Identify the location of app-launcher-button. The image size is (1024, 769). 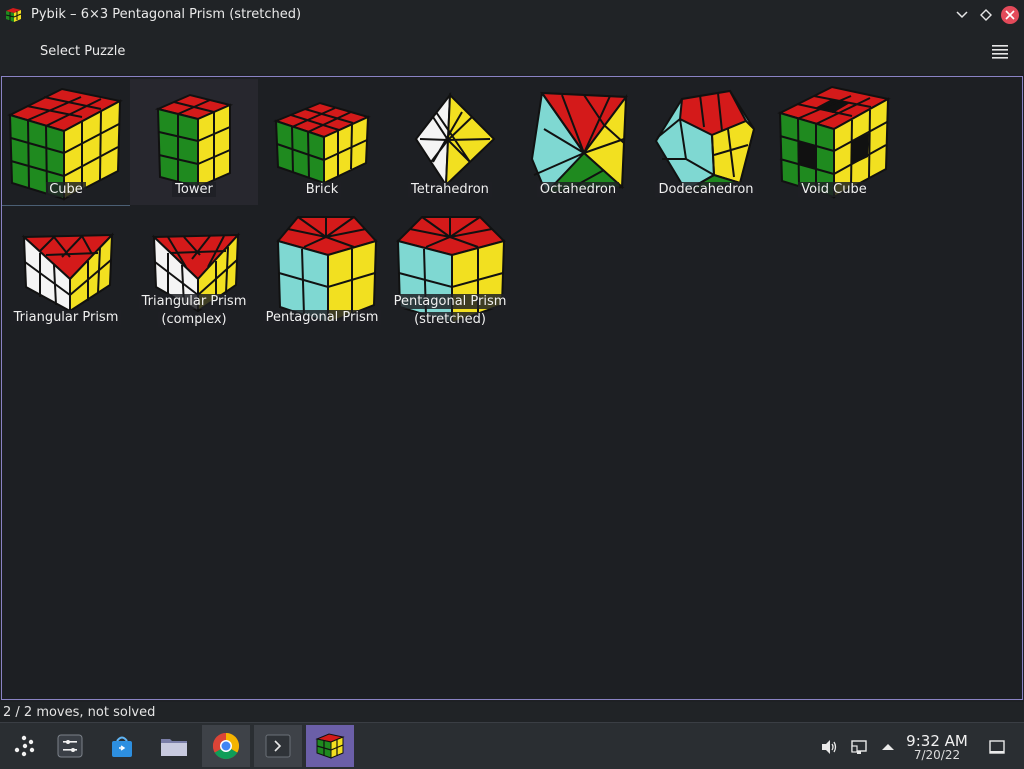
(24, 746).